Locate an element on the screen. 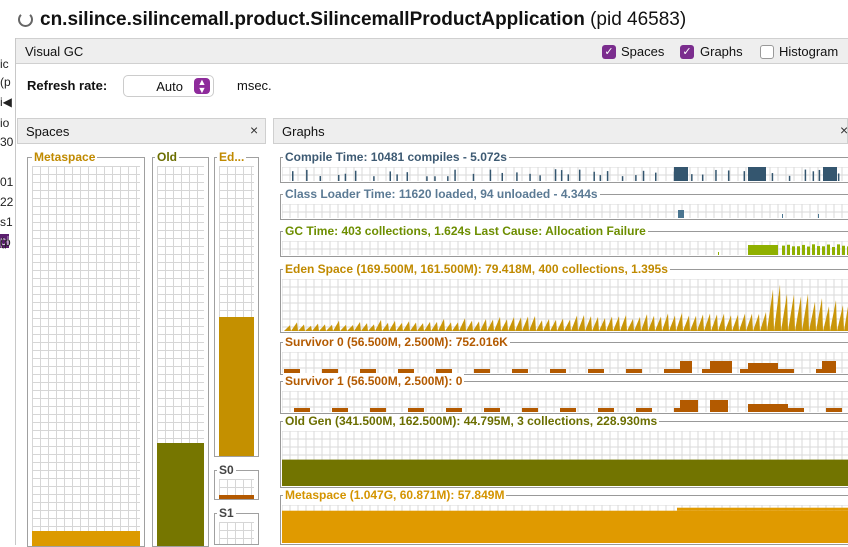  space-label: S1 is located at coordinates (226, 513).